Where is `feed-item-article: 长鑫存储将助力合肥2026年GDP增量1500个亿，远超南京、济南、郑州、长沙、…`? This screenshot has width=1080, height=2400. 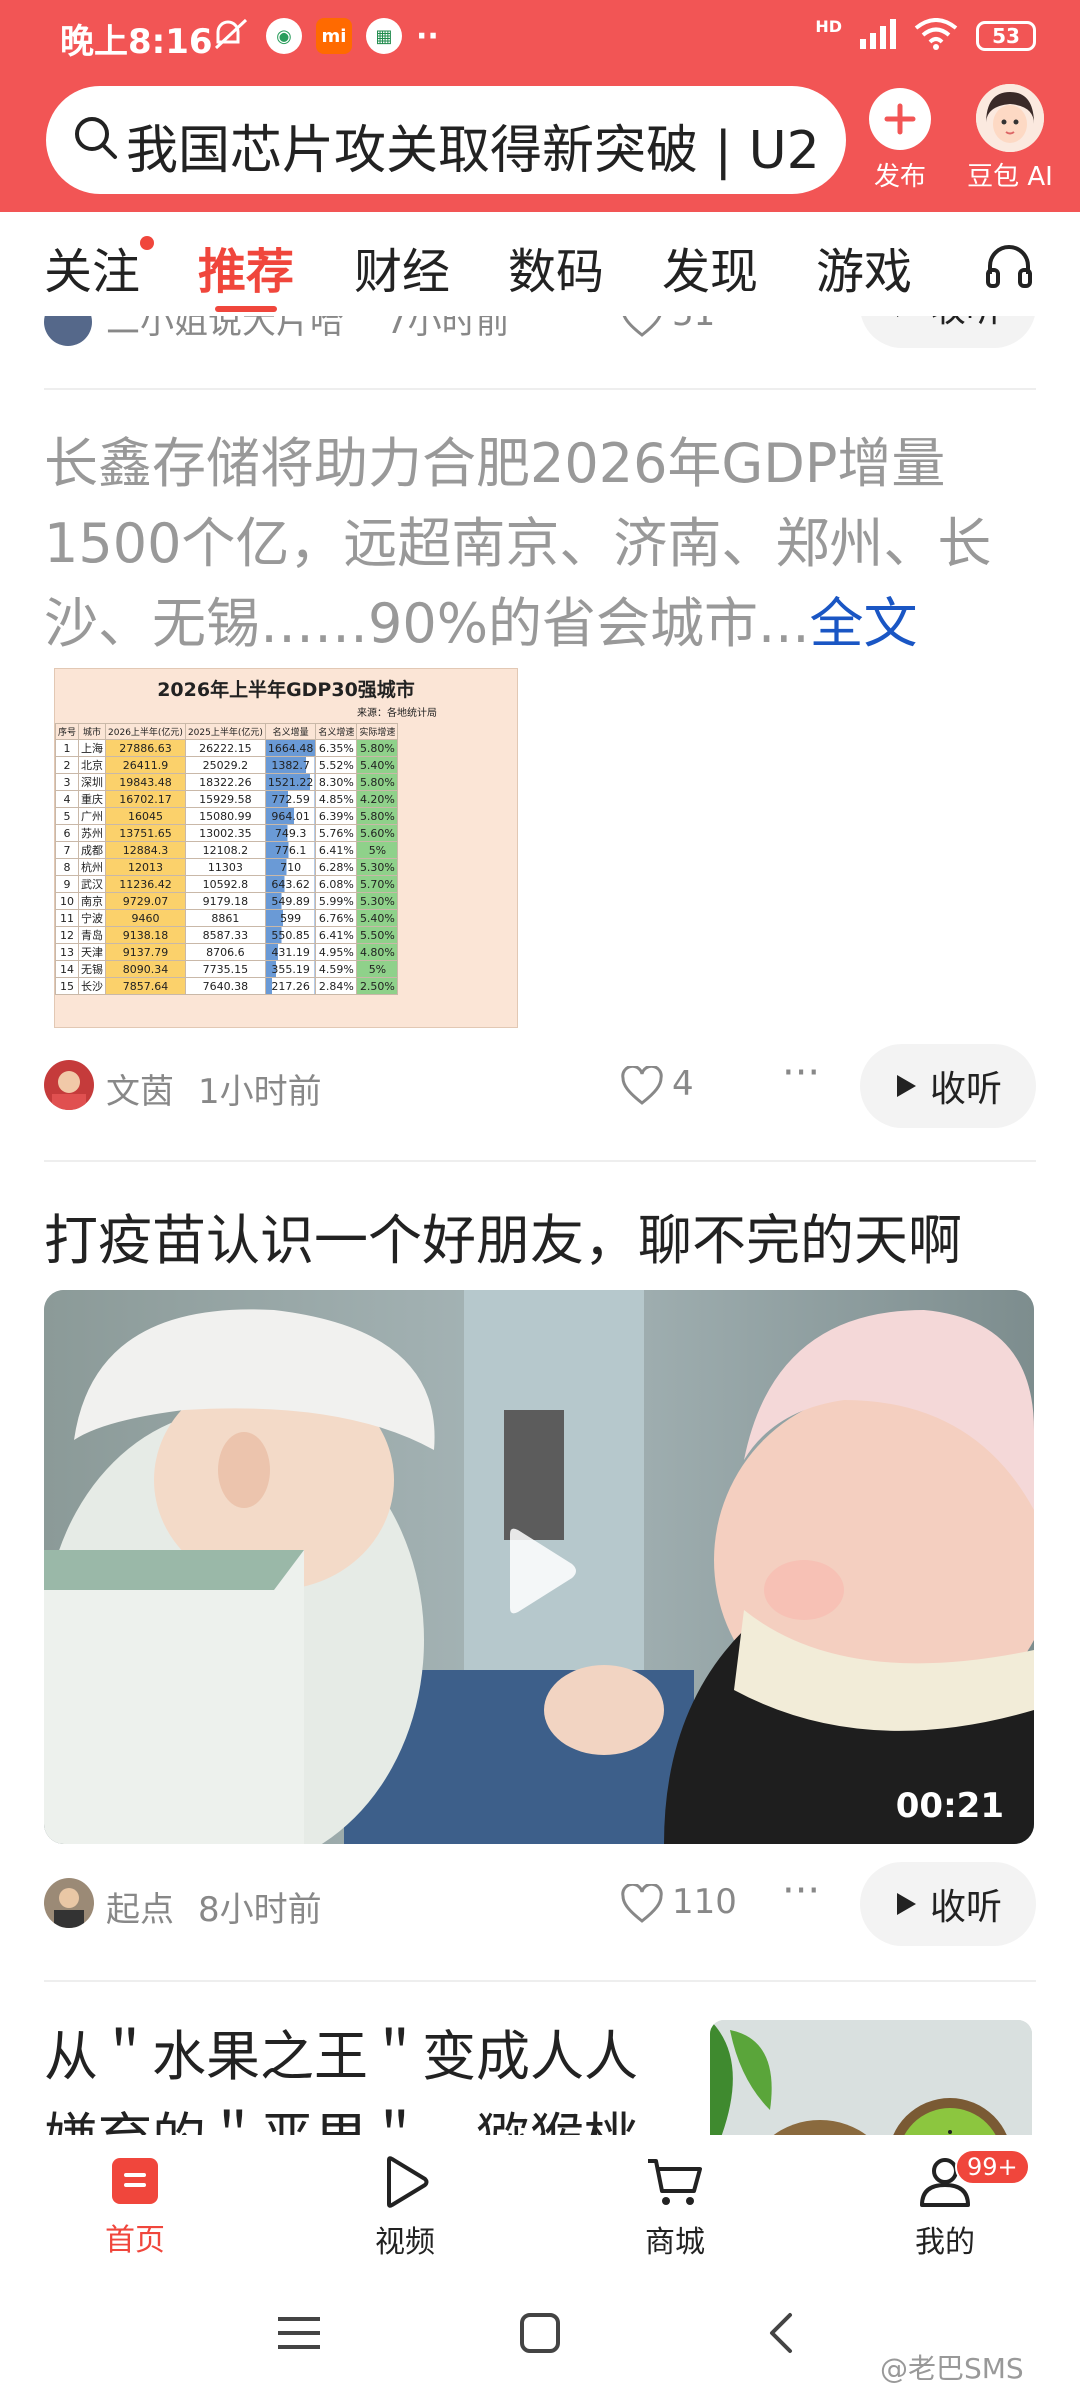
feed-item-article: 长鑫存储将助力合肥2026年GDP增量1500个亿，远超南京、济南、郑州、长沙、… is located at coordinates (544, 544).